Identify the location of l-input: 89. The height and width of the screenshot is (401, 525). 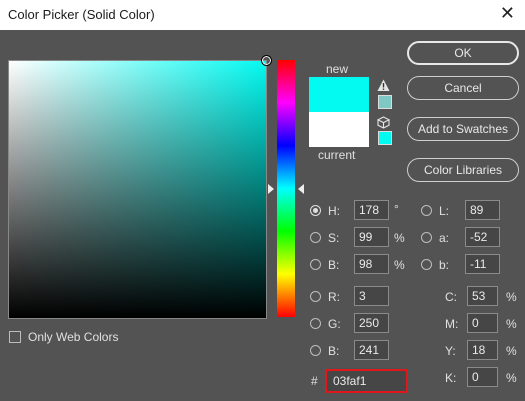
(482, 210).